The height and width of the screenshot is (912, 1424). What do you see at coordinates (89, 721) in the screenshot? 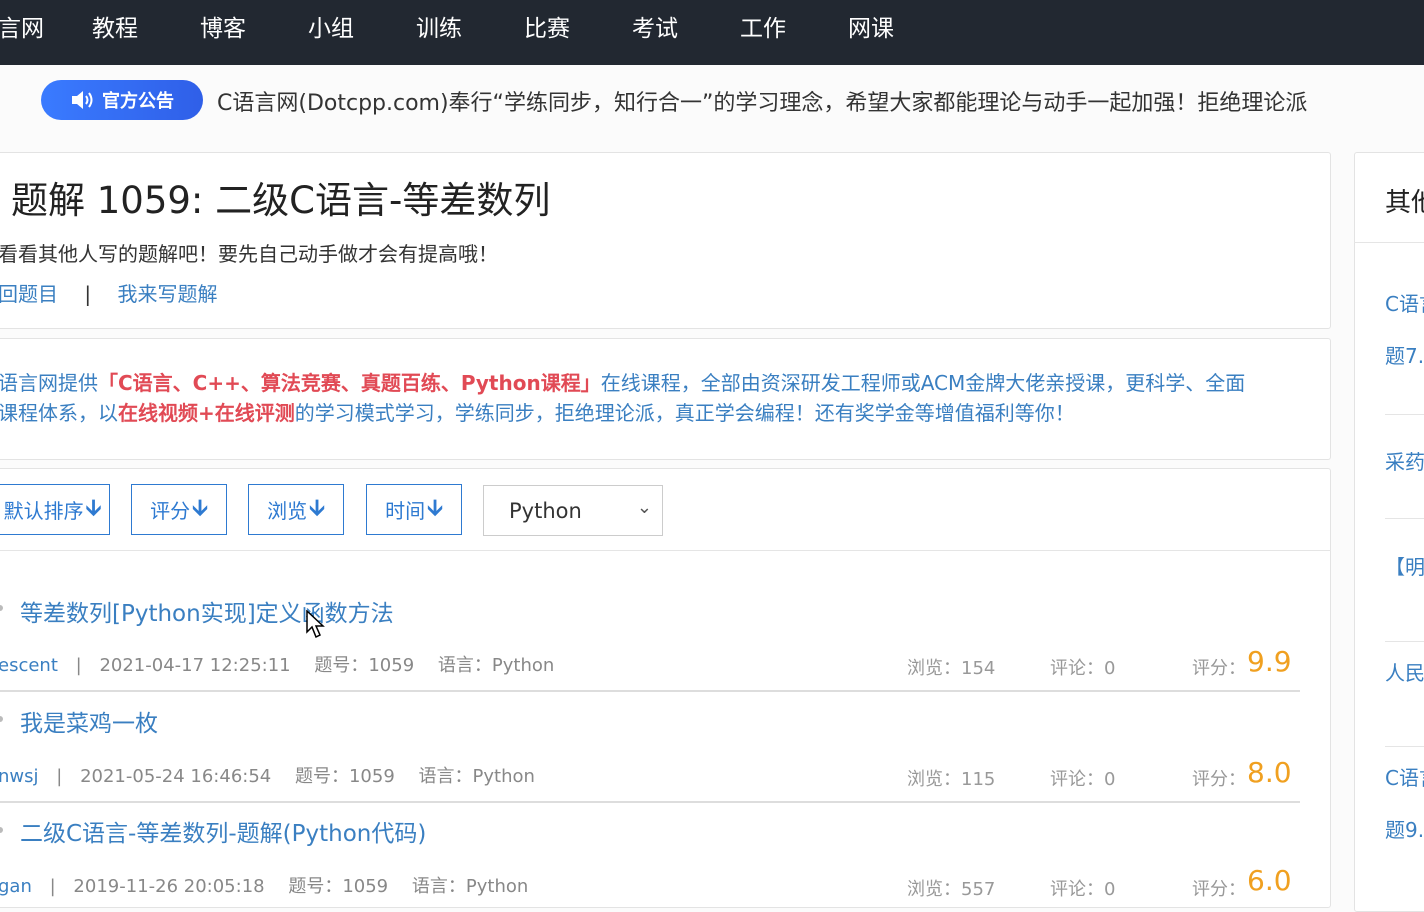
I see `solution-title-link: 我是菜鸡一枚` at bounding box center [89, 721].